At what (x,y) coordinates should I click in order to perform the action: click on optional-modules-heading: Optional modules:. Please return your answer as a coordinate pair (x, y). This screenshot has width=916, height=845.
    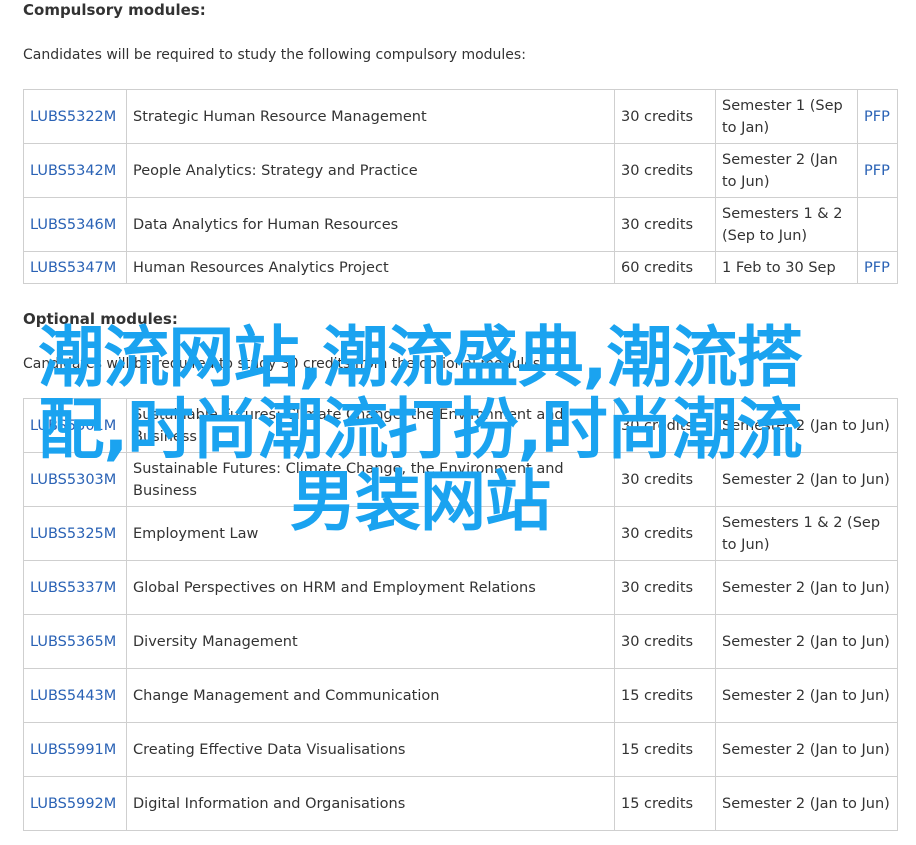
    Looking at the image, I should click on (100, 319).